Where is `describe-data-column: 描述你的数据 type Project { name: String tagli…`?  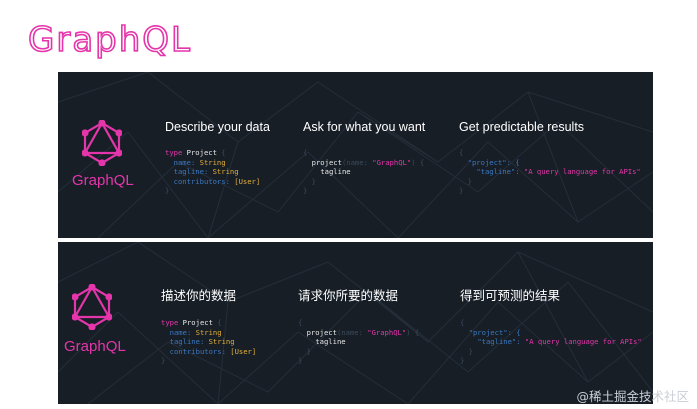 describe-data-column: 描述你的数据 type Project { name: String tagli… is located at coordinates (208, 325).